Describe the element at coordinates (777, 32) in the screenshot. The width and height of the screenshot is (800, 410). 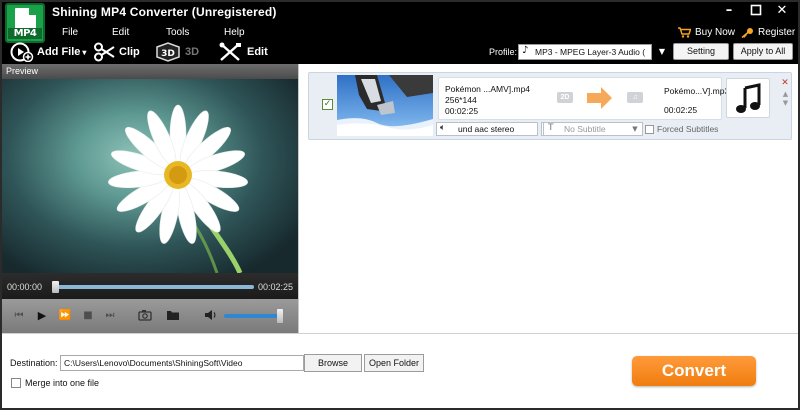
I see `register-label: Register` at that location.